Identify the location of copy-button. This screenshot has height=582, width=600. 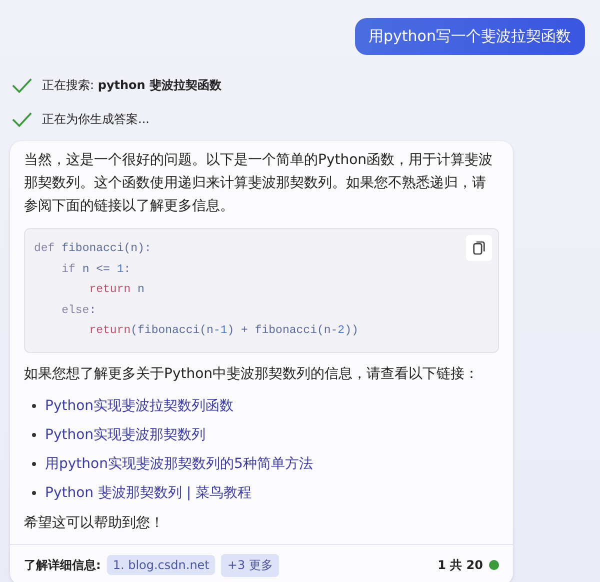
(479, 248).